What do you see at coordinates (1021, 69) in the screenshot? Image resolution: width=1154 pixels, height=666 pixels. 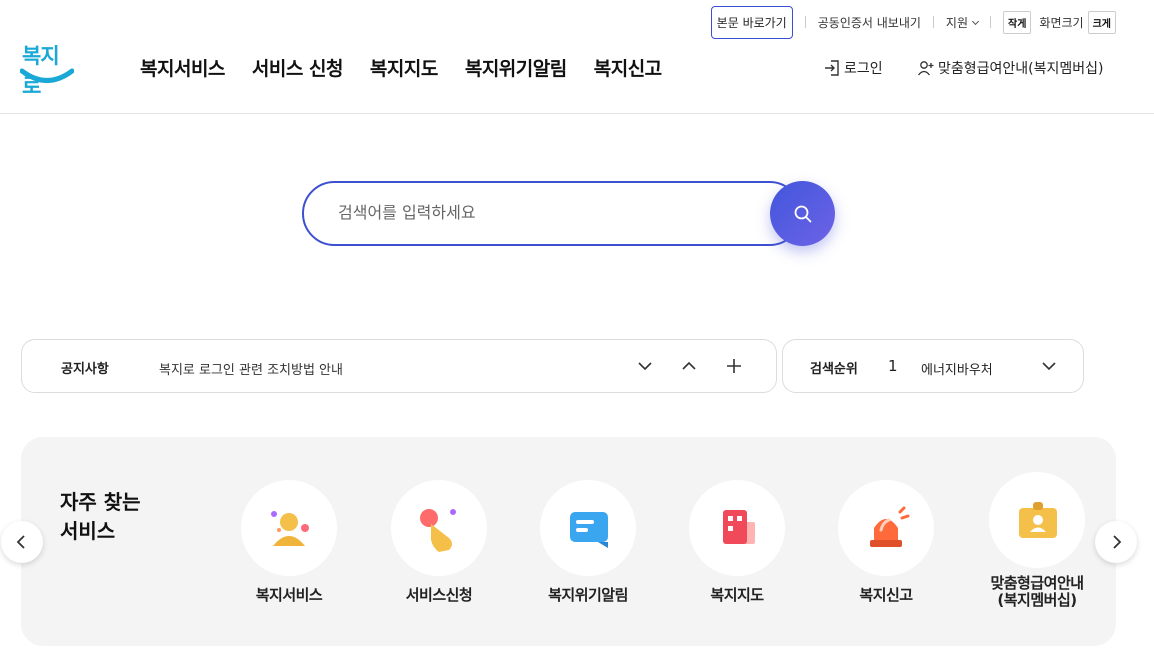 I see `membership-label: 맞춤형급여안내(복지멤버십)` at bounding box center [1021, 69].